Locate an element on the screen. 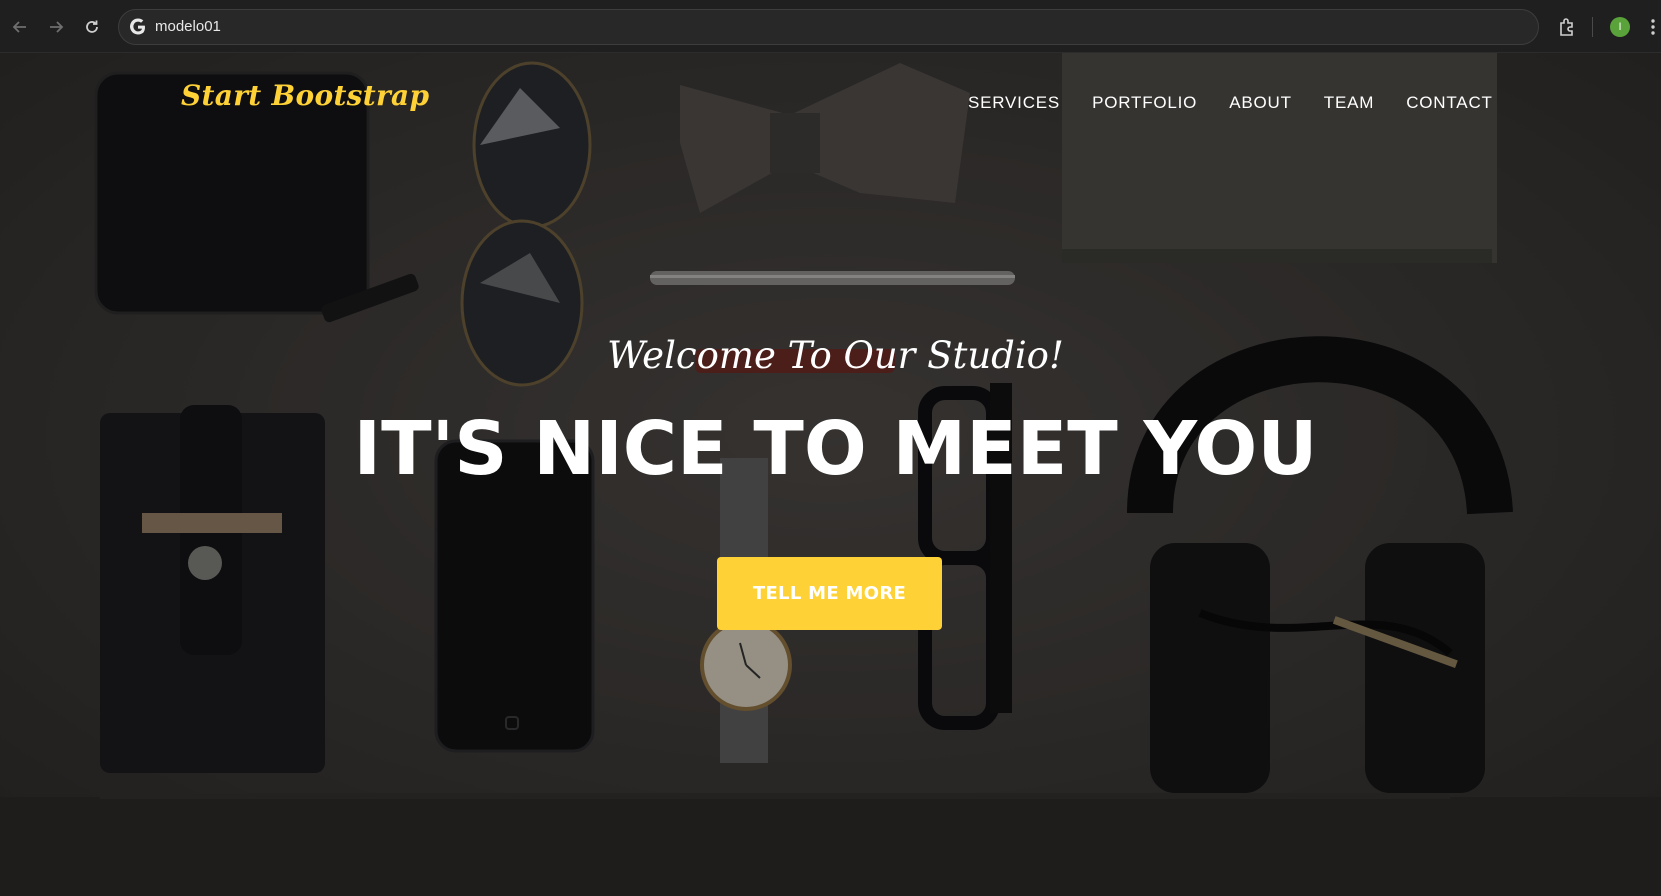  toolbar-divider is located at coordinates (1592, 27).